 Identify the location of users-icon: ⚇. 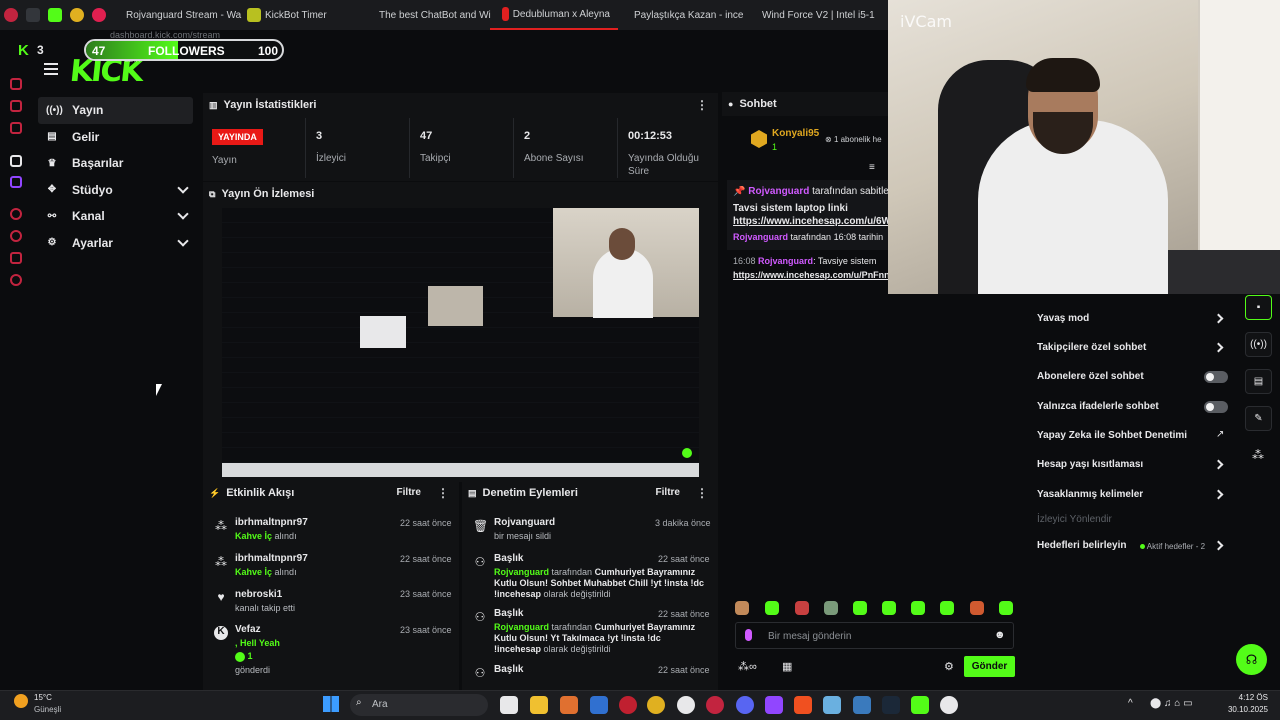
(480, 673).